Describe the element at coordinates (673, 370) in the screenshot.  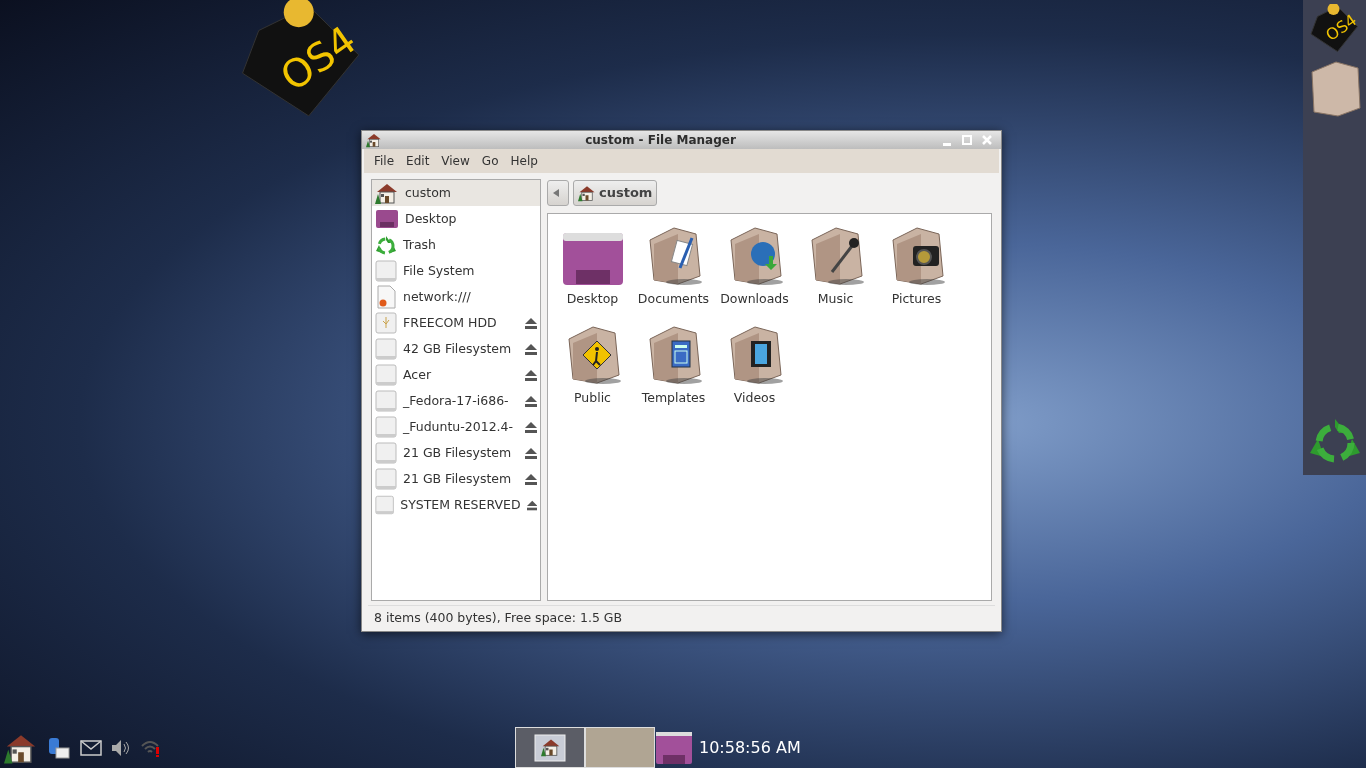
I see `folder-item: Templates` at that location.